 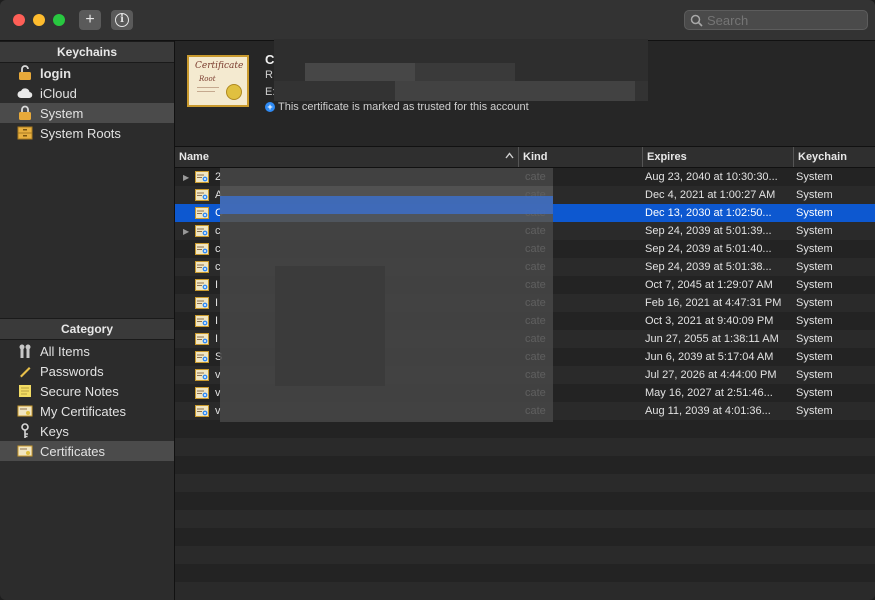 I want to click on note-icon, so click(x=25, y=391).